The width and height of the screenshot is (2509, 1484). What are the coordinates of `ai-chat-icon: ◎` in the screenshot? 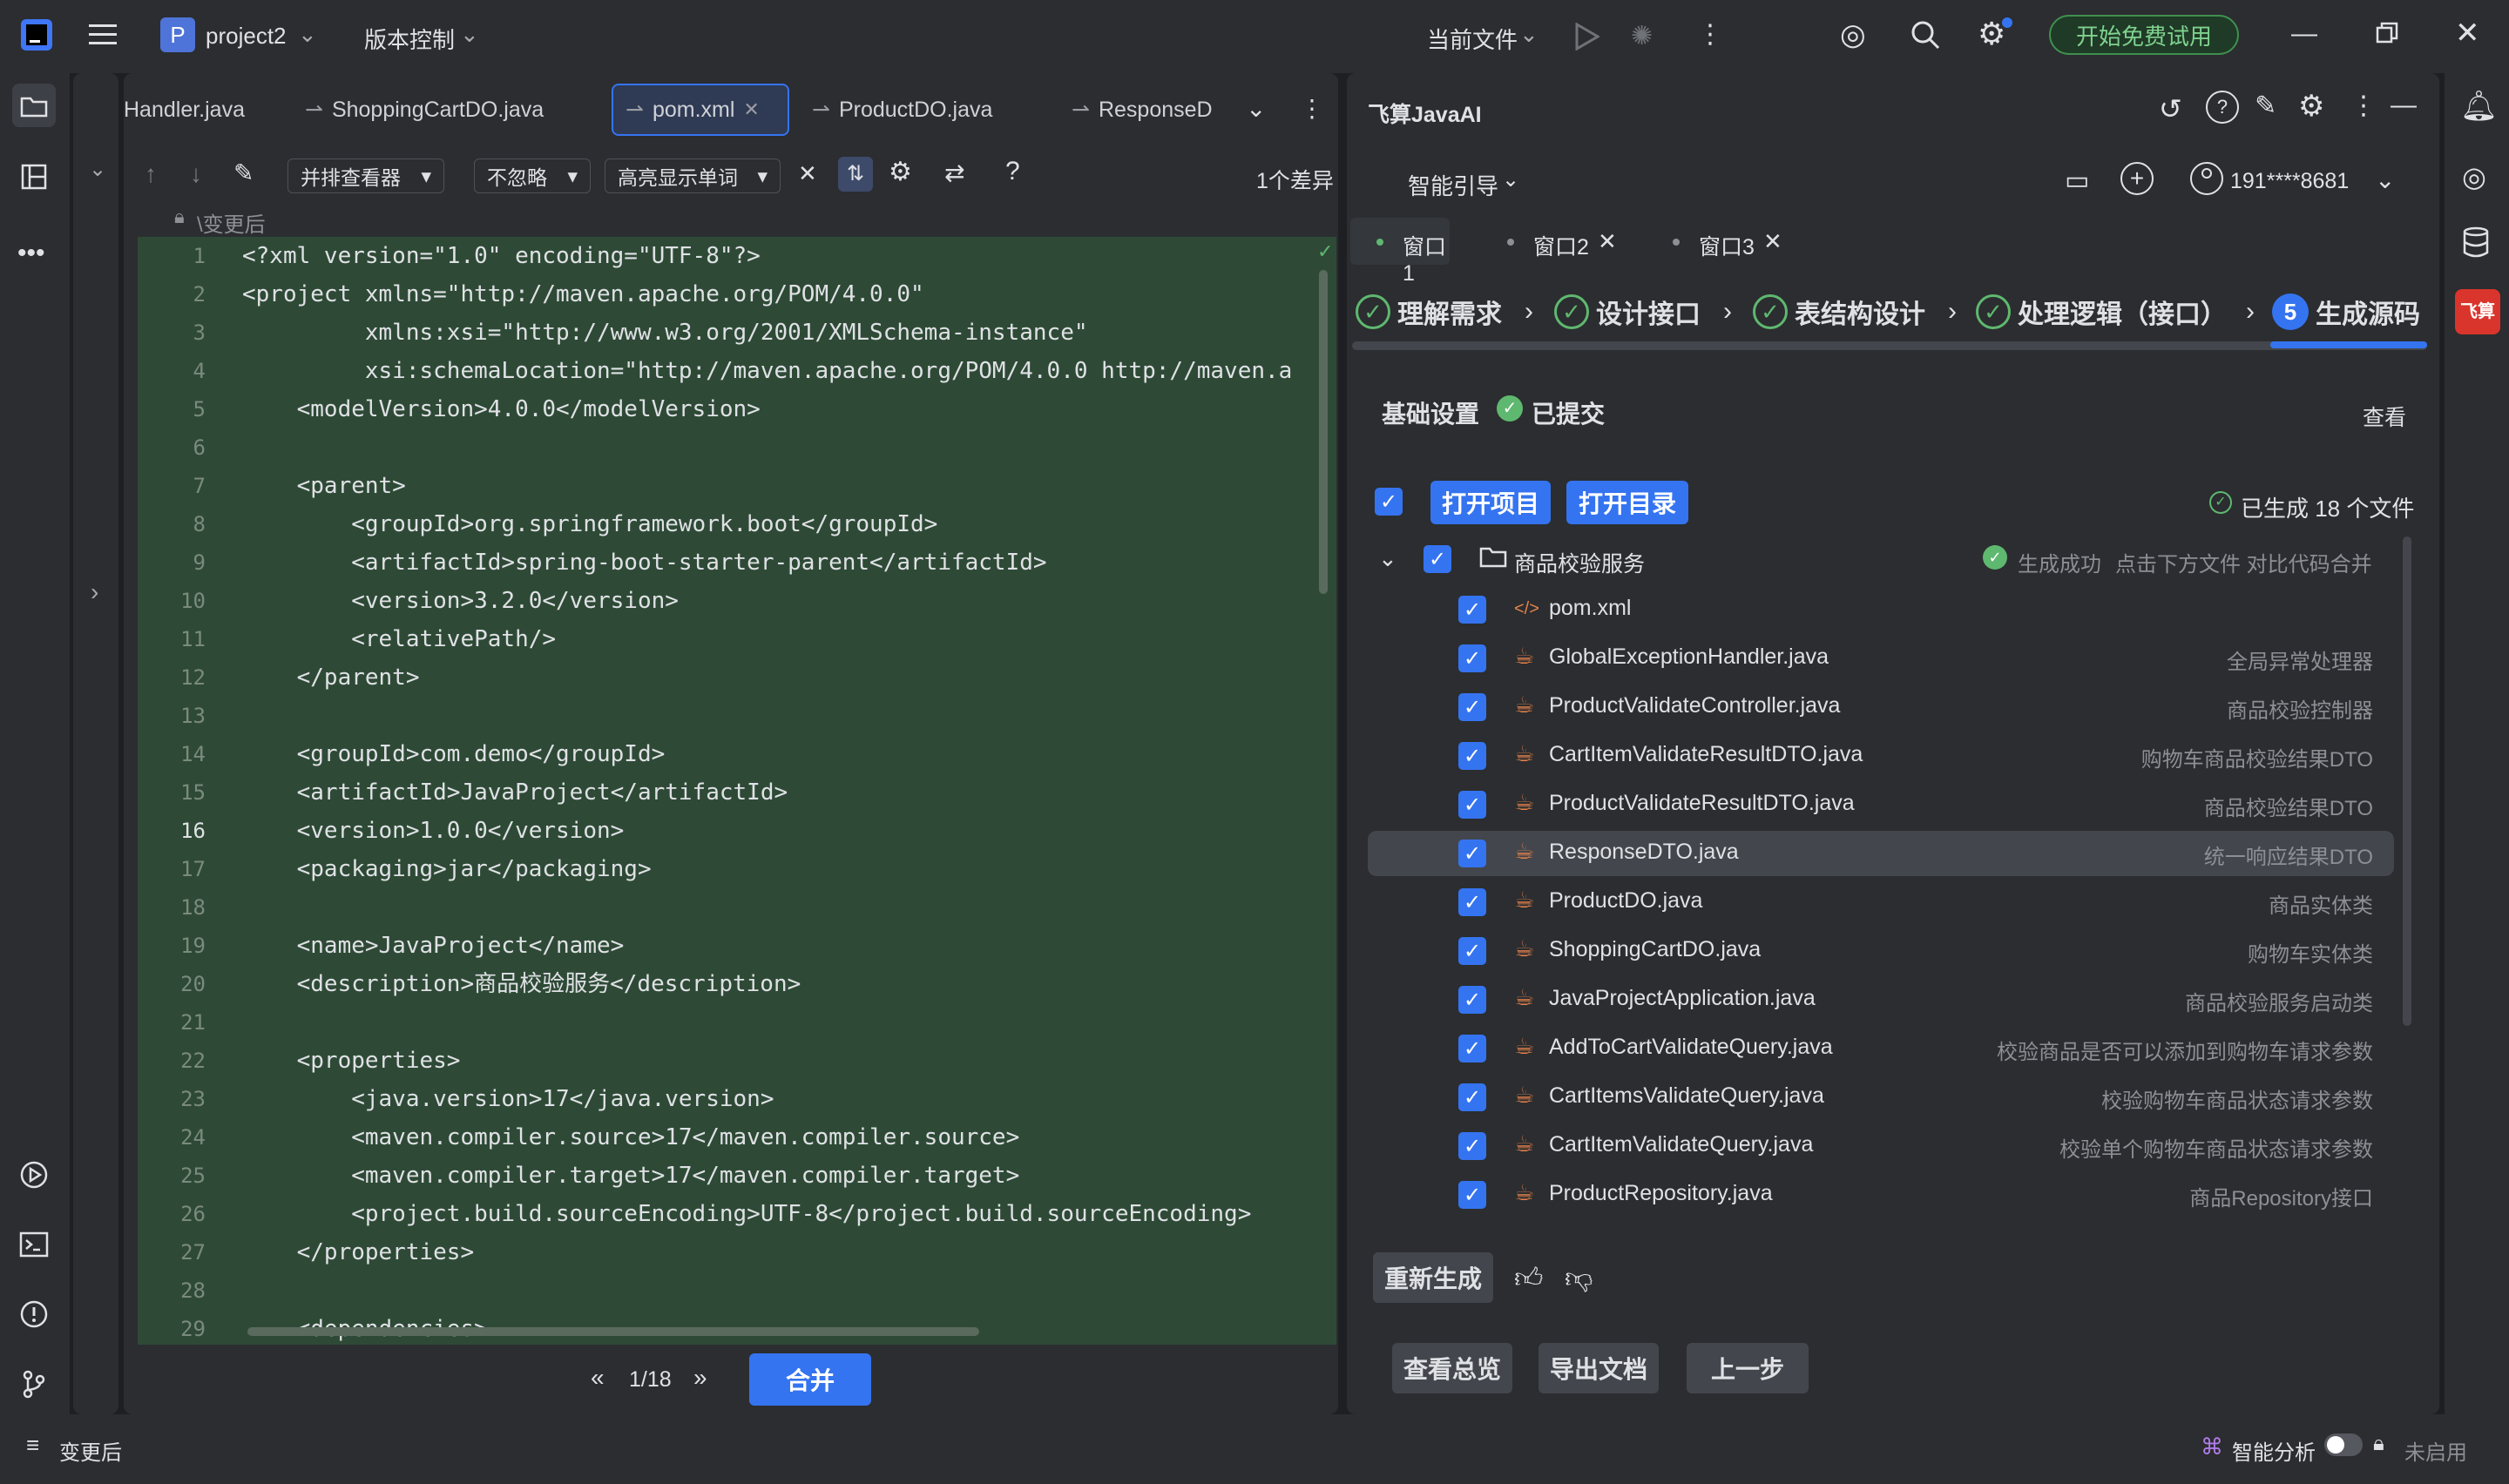 It's located at (2474, 177).